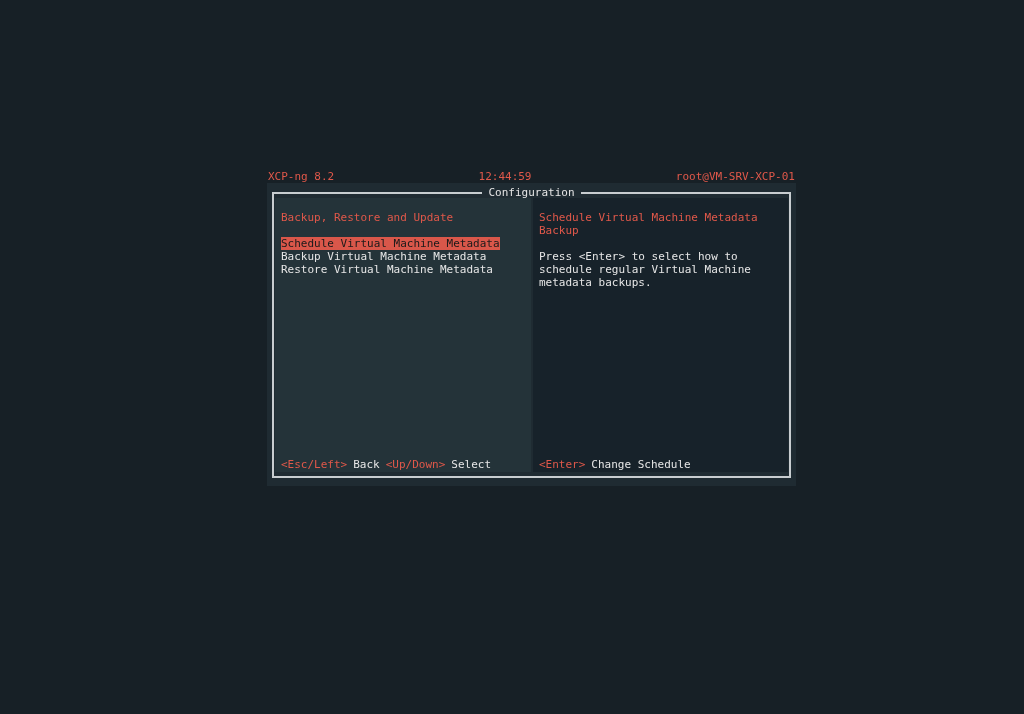 The height and width of the screenshot is (714, 1024). Describe the element at coordinates (387, 269) in the screenshot. I see `menu-item: Restore Virtual Machine Metadata` at that location.